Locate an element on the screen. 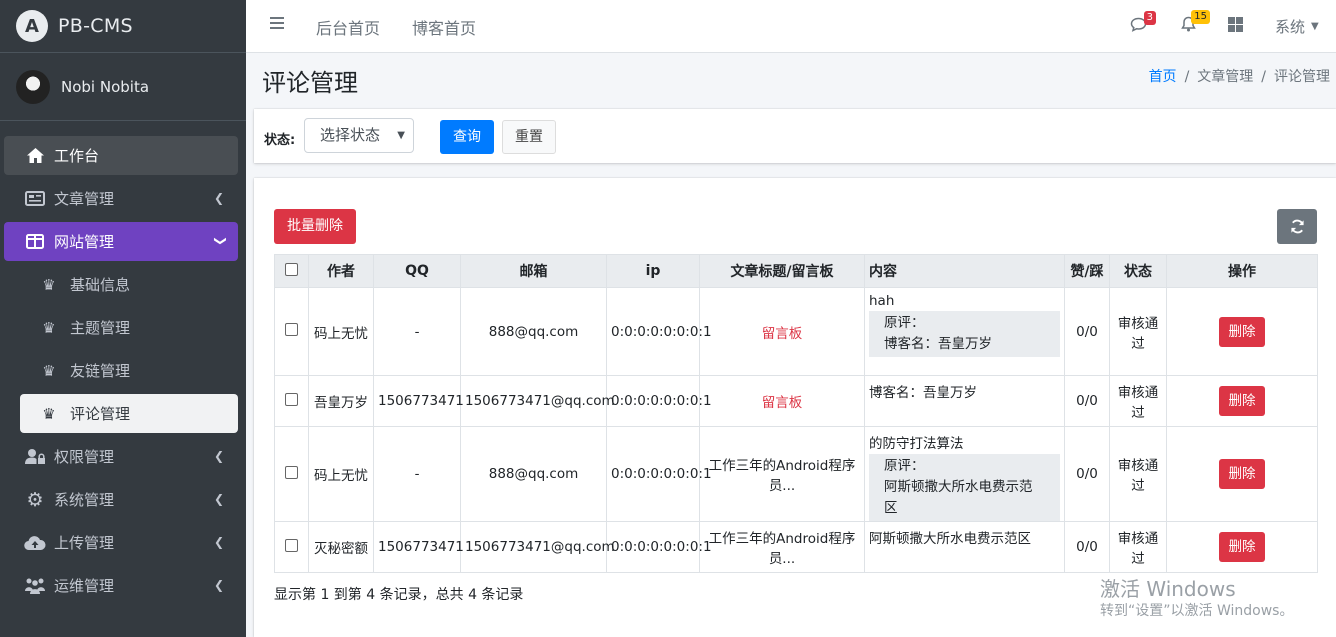 This screenshot has height=637, width=1336. messages-badge: 3 is located at coordinates (1149, 17).